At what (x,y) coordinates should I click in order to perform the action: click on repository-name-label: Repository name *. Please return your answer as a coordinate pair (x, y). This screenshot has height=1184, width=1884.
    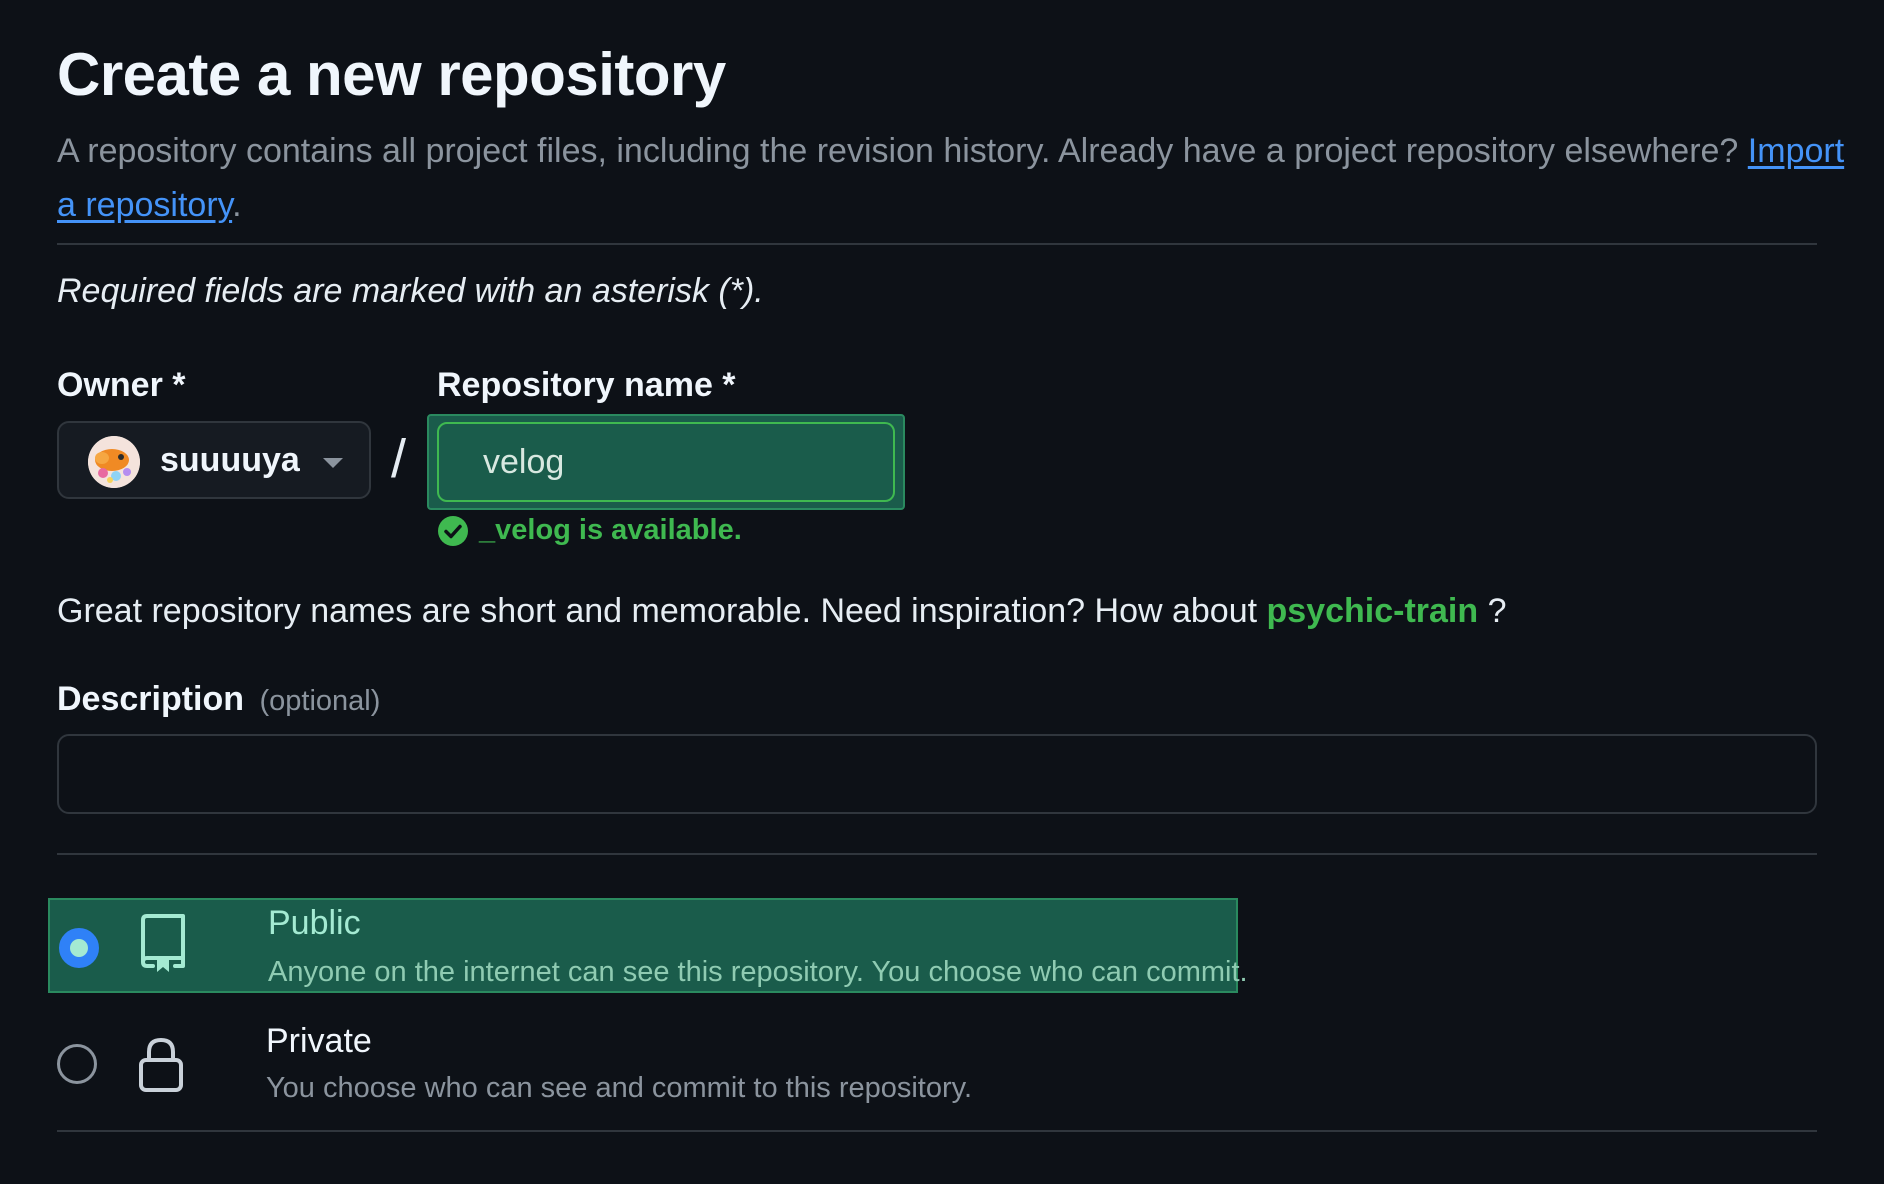
    Looking at the image, I should click on (586, 385).